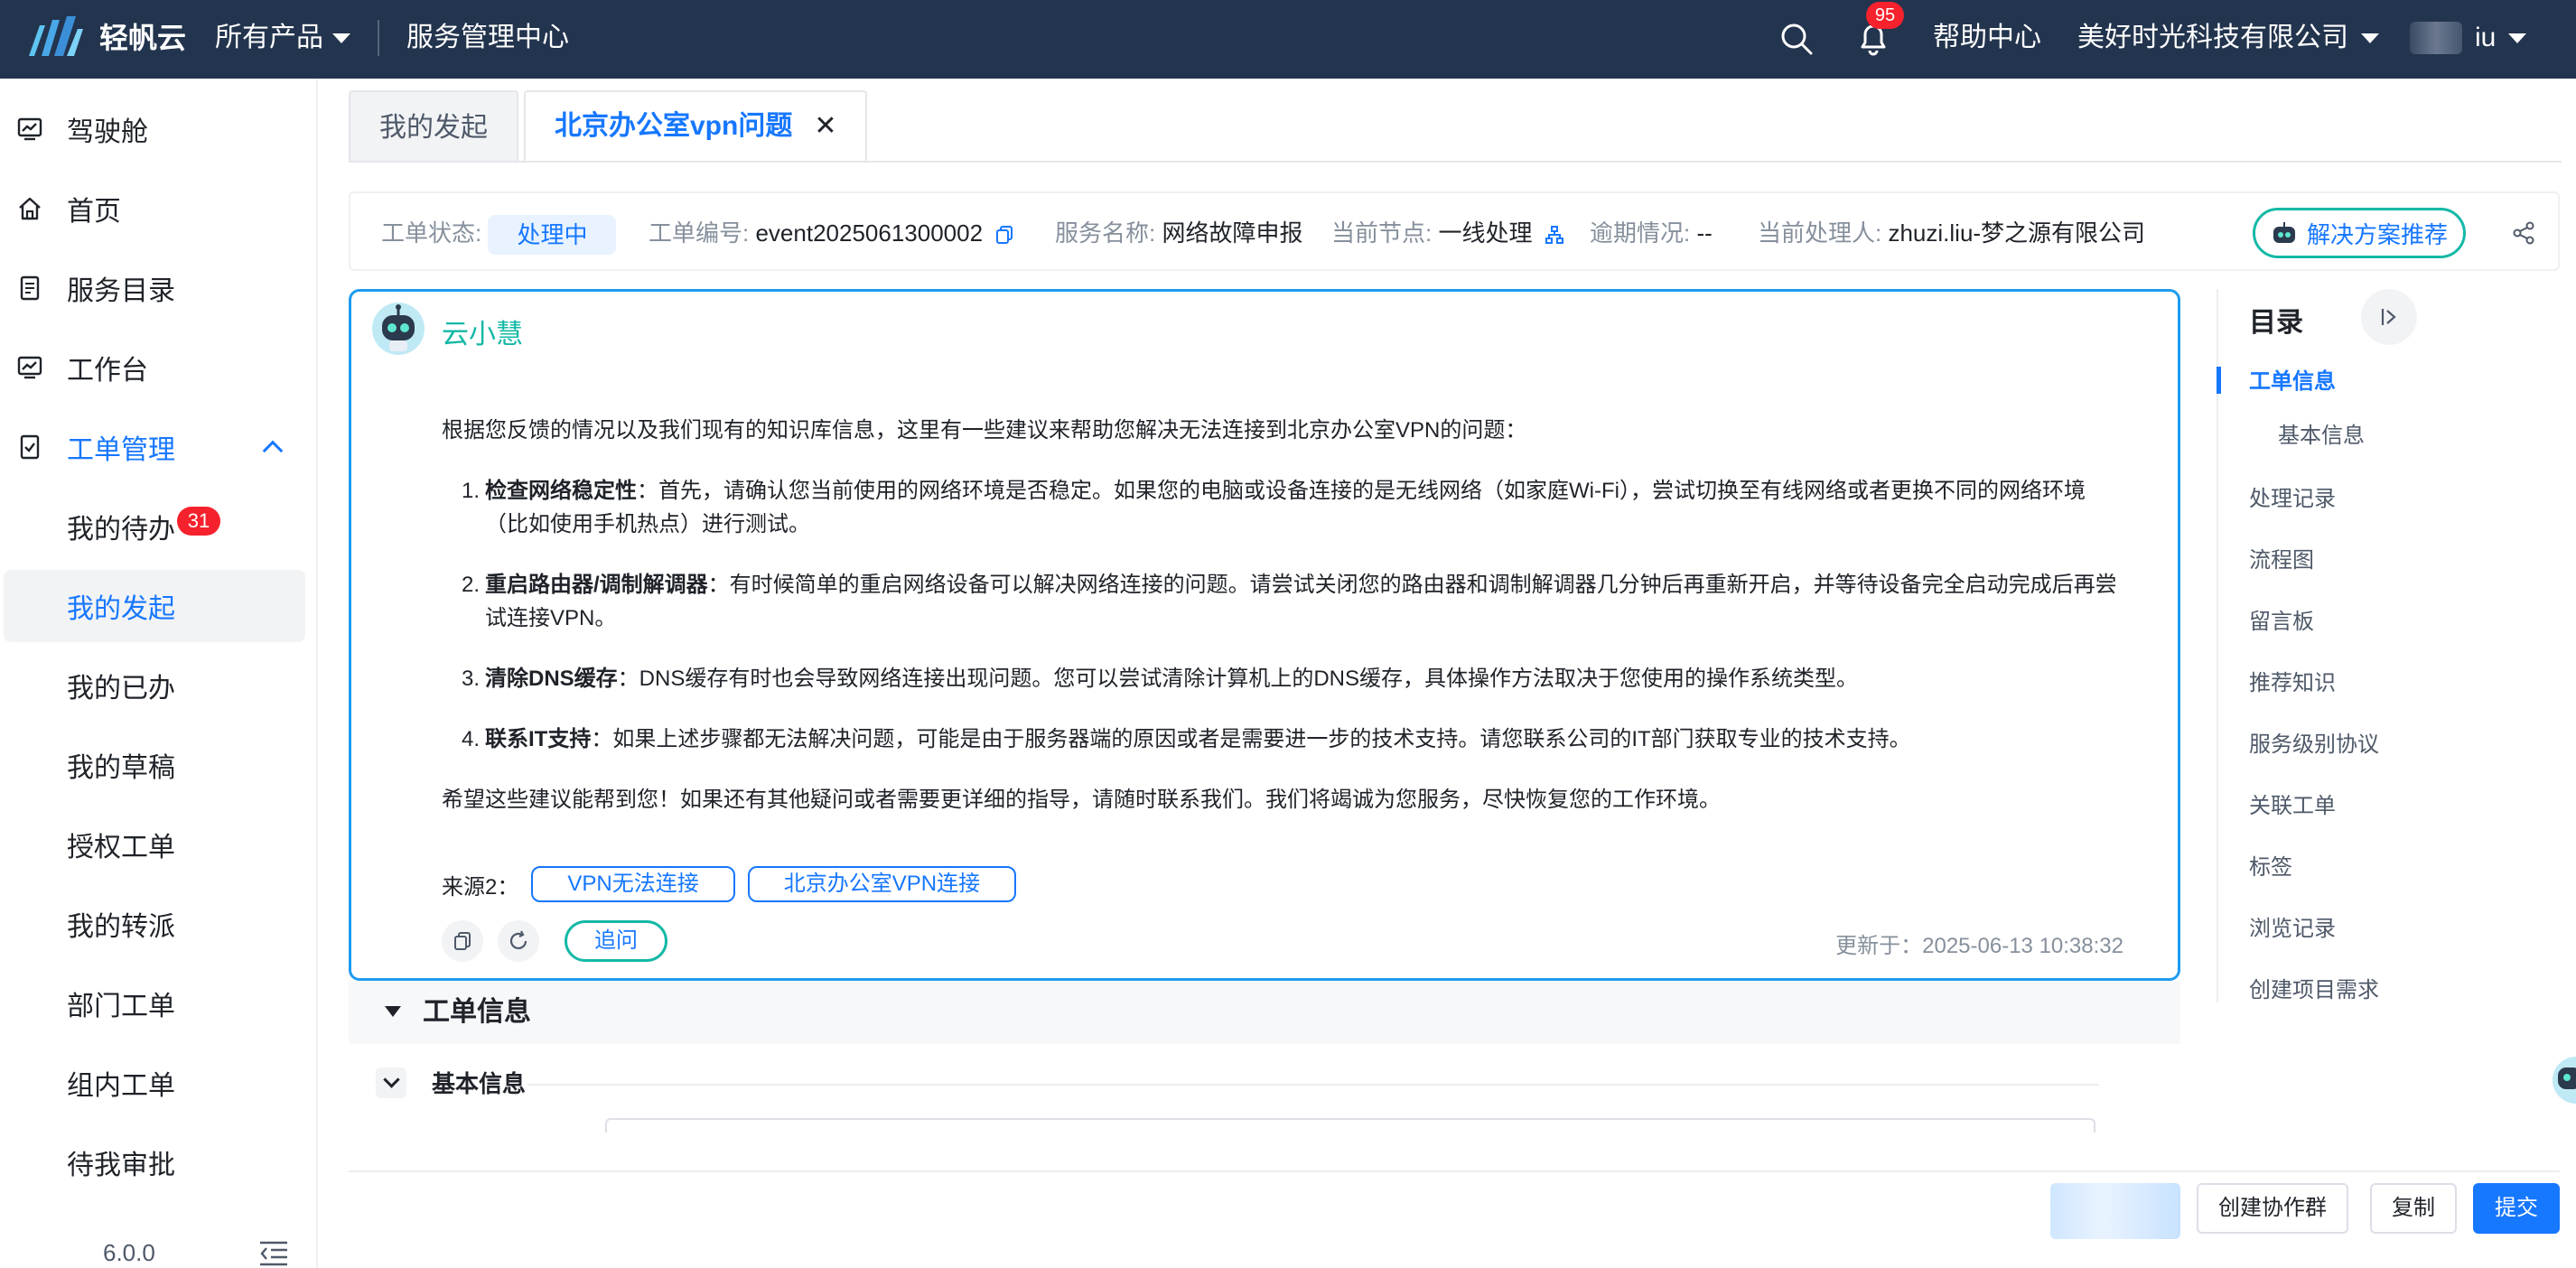 The width and height of the screenshot is (2576, 1268). Describe the element at coordinates (398, 329) in the screenshot. I see `ai-avatar-icon` at that location.